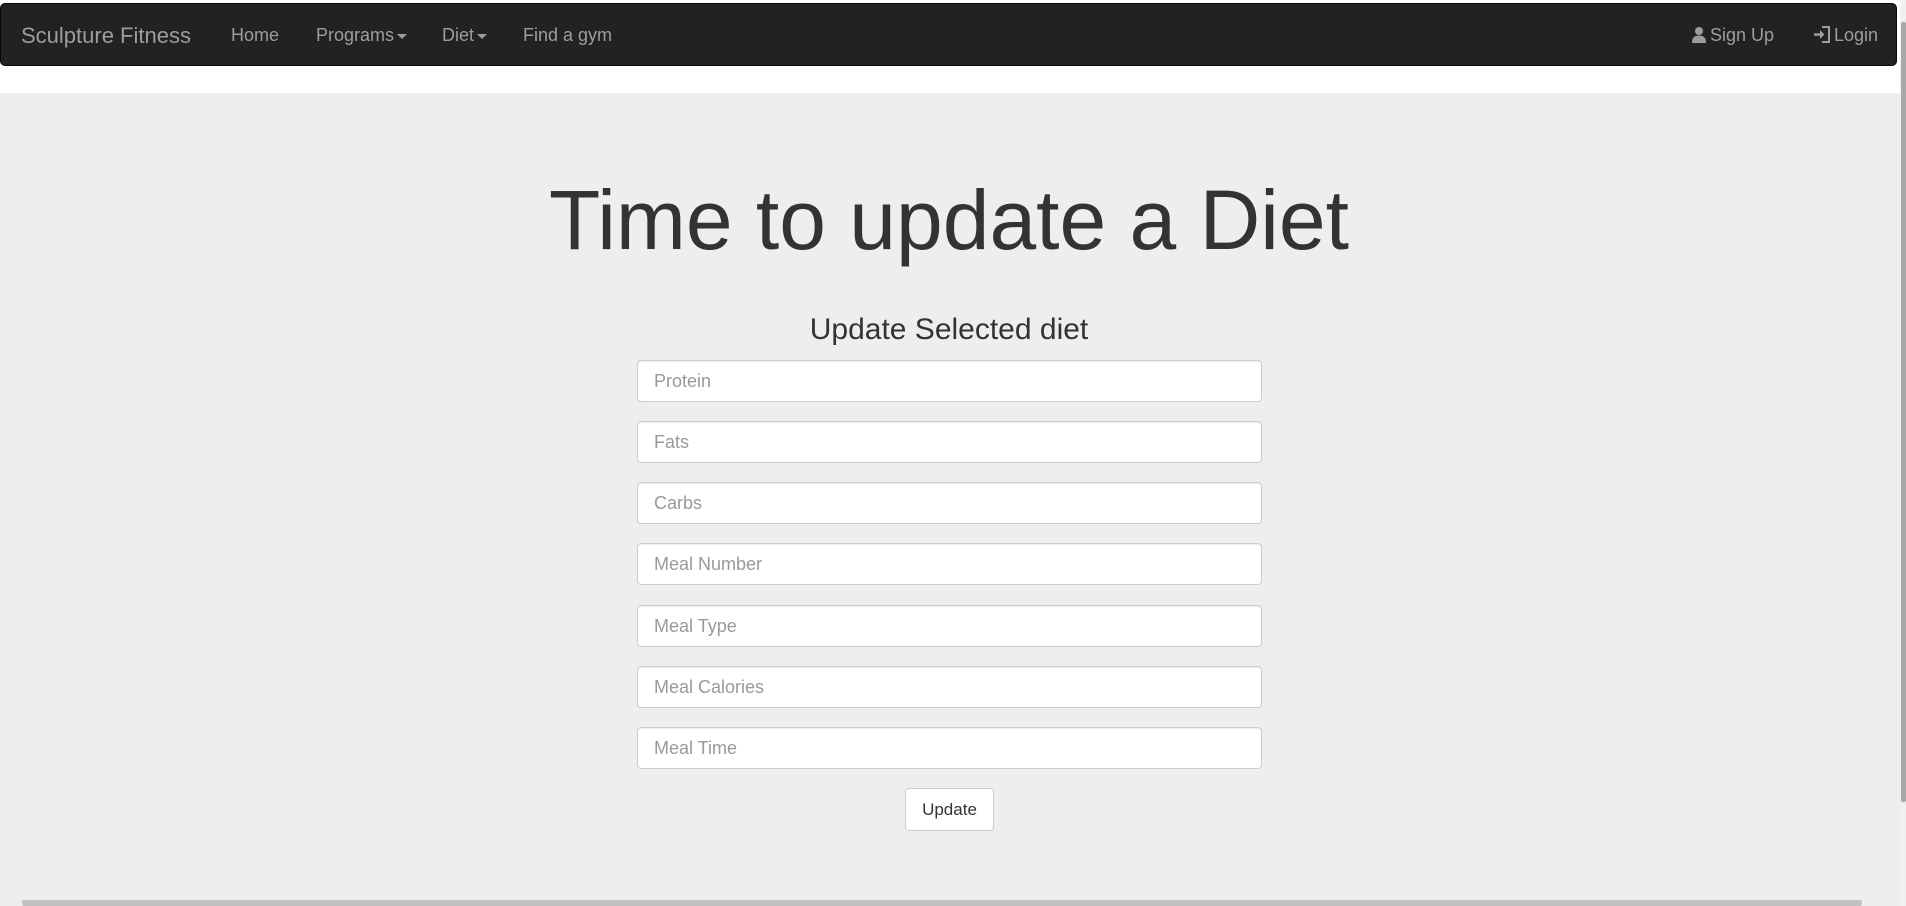 The height and width of the screenshot is (906, 1906). What do you see at coordinates (458, 35) in the screenshot?
I see `nav-diet-label: Diet` at bounding box center [458, 35].